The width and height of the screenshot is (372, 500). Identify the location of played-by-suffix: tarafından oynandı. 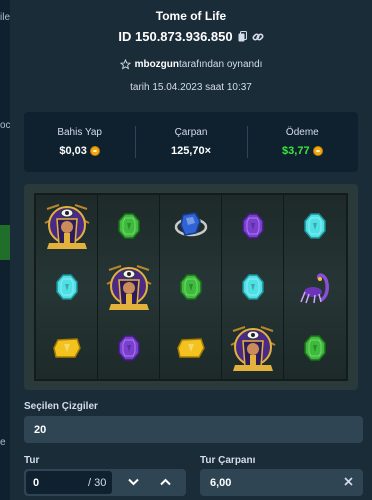
(221, 64).